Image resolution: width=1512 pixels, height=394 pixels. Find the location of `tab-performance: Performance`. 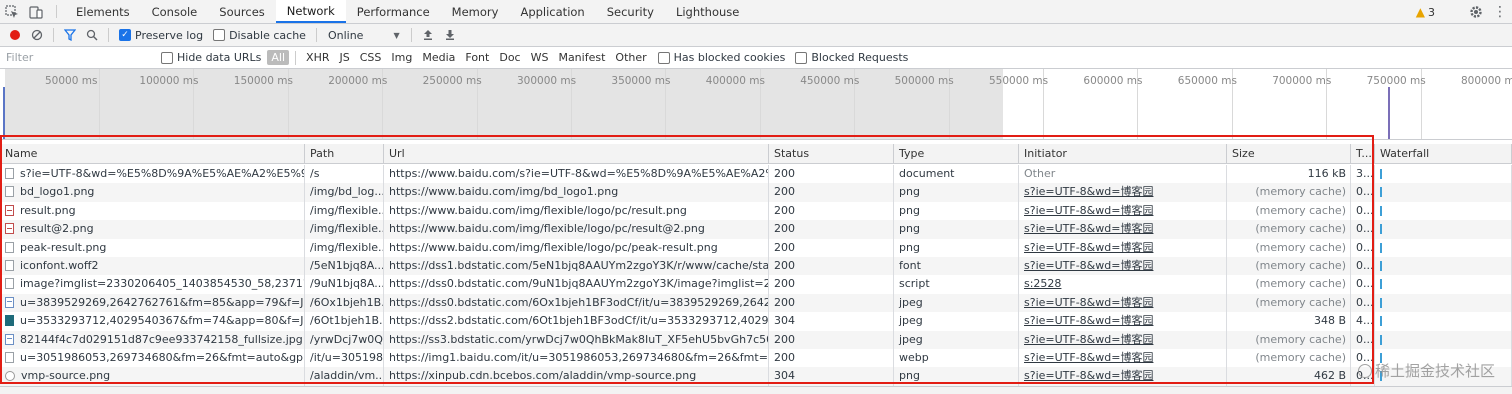

tab-performance: Performance is located at coordinates (393, 11).